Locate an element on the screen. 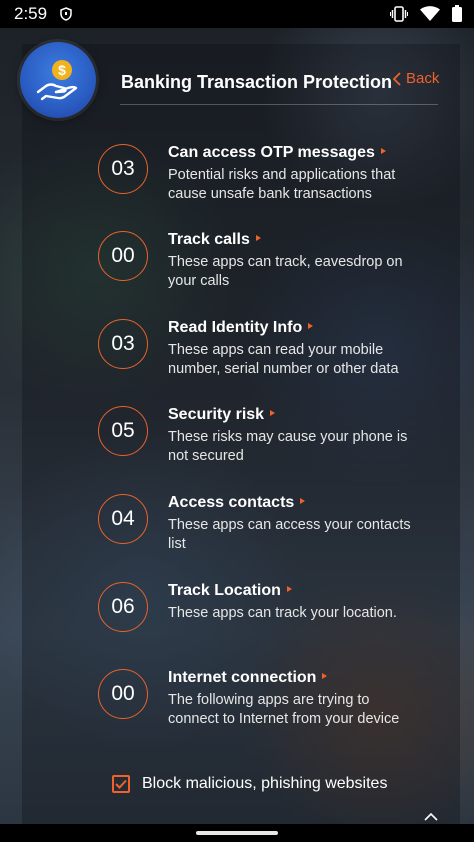  banking-logo: $ is located at coordinates (58, 80).